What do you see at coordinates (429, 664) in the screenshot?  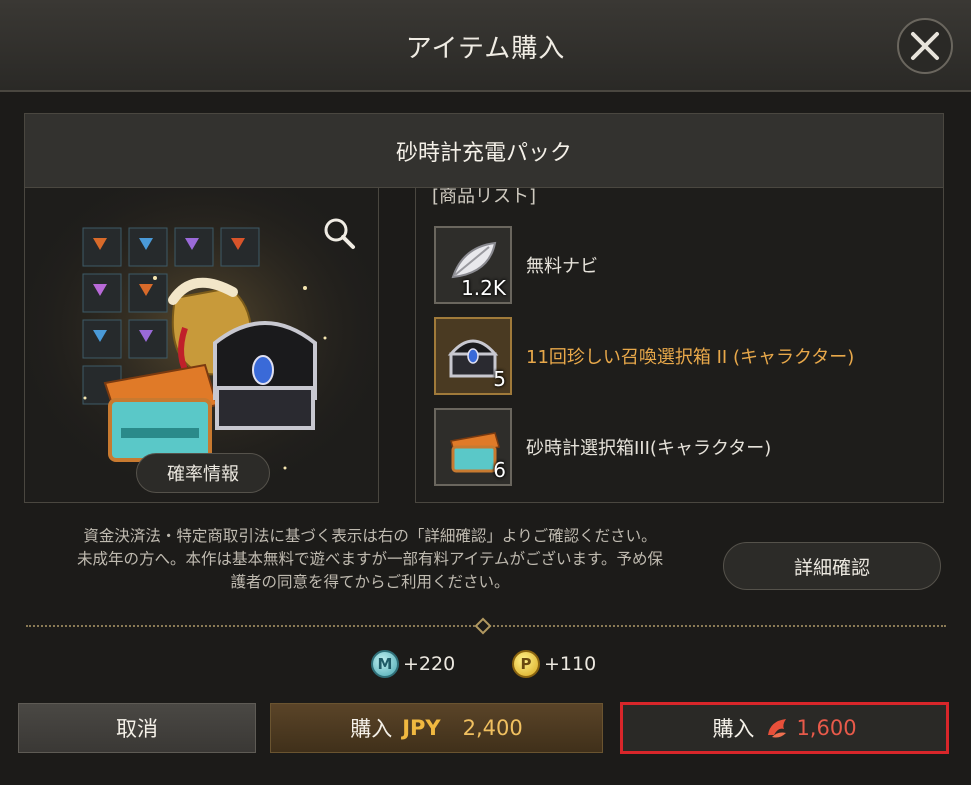 I see `reward-amount: +220` at bounding box center [429, 664].